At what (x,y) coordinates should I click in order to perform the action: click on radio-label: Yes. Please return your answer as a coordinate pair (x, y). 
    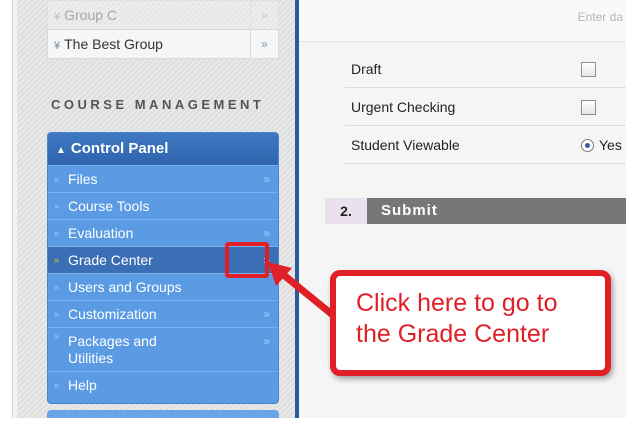
    Looking at the image, I should click on (610, 145).